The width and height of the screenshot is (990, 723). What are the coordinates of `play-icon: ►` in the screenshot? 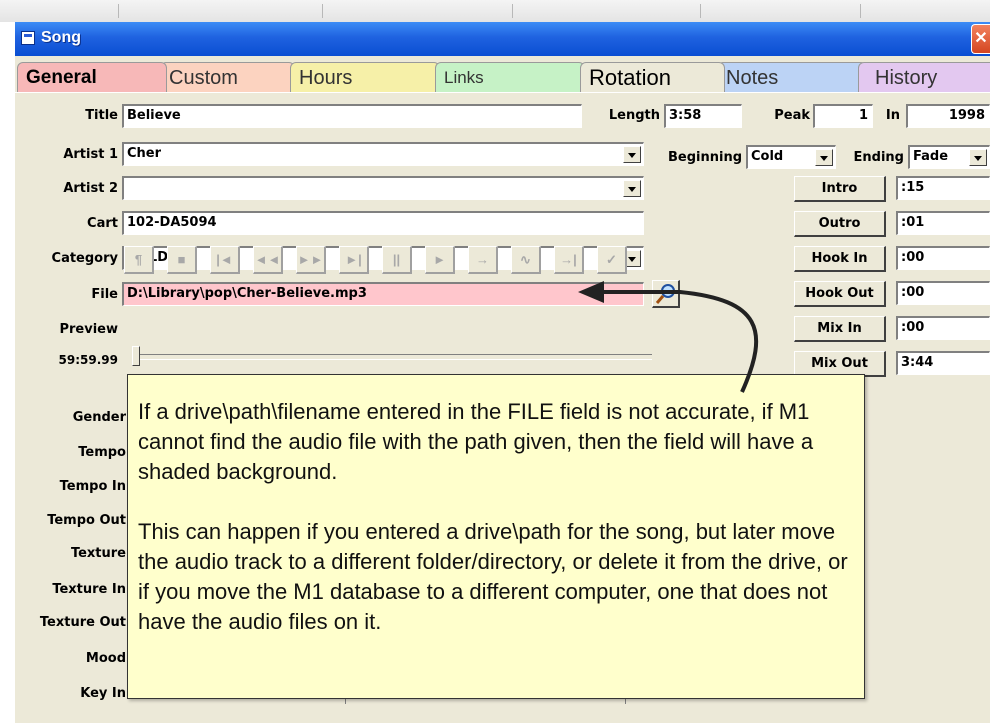 It's located at (440, 260).